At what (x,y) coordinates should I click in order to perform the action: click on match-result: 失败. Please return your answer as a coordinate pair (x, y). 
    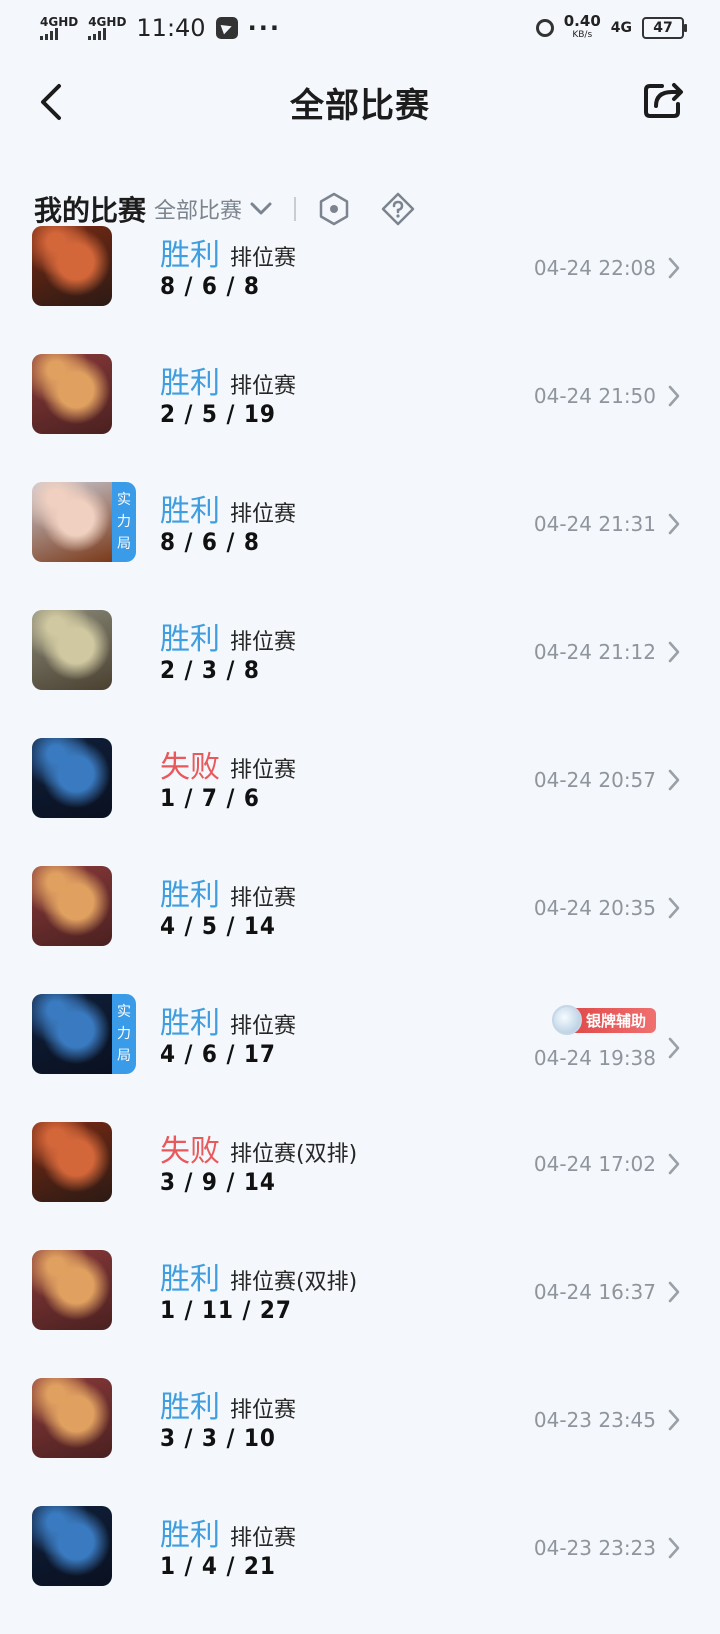
    Looking at the image, I should click on (190, 1151).